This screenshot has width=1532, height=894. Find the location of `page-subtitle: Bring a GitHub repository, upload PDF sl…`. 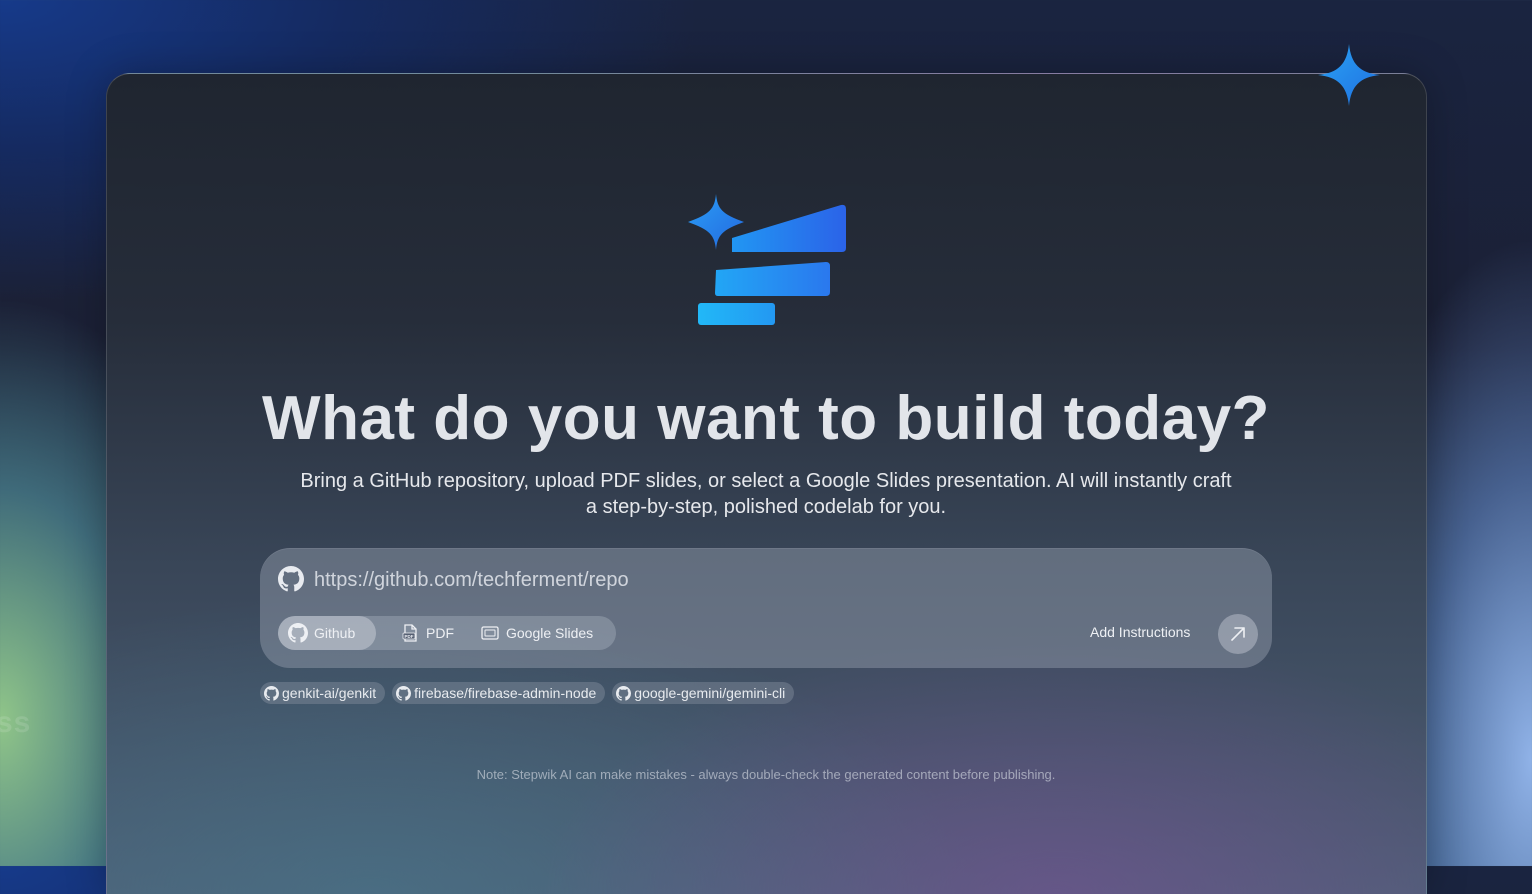

page-subtitle: Bring a GitHub repository, upload PDF sl… is located at coordinates (766, 494).